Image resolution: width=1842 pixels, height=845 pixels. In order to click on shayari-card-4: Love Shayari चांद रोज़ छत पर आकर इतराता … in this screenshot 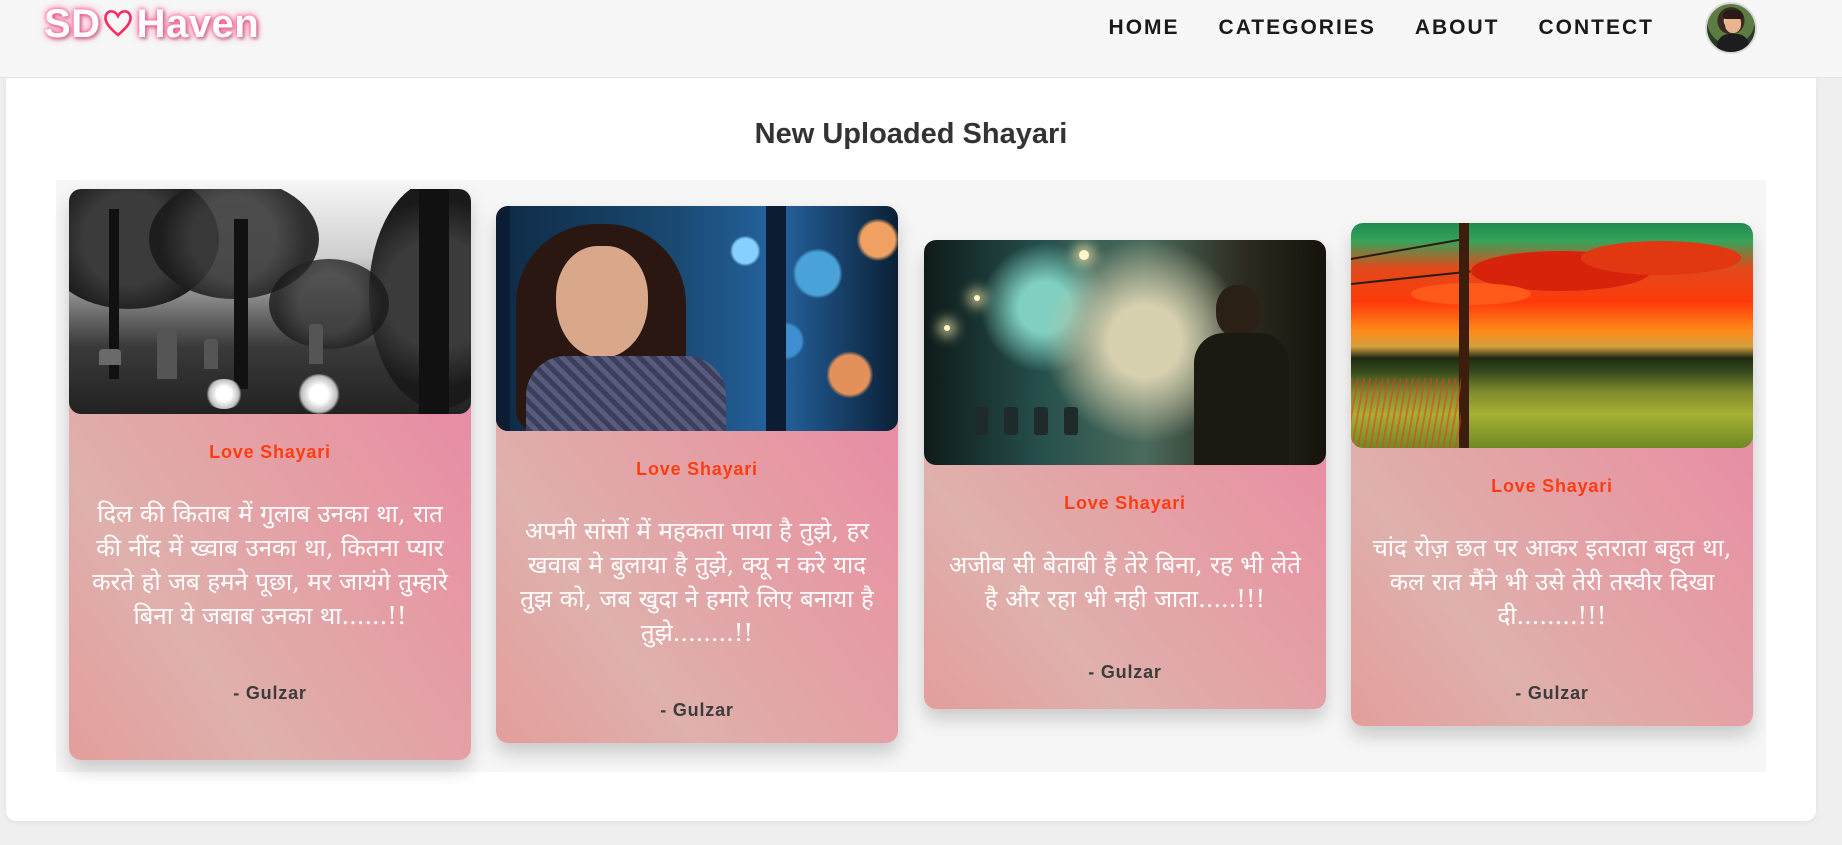, I will do `click(1552, 474)`.